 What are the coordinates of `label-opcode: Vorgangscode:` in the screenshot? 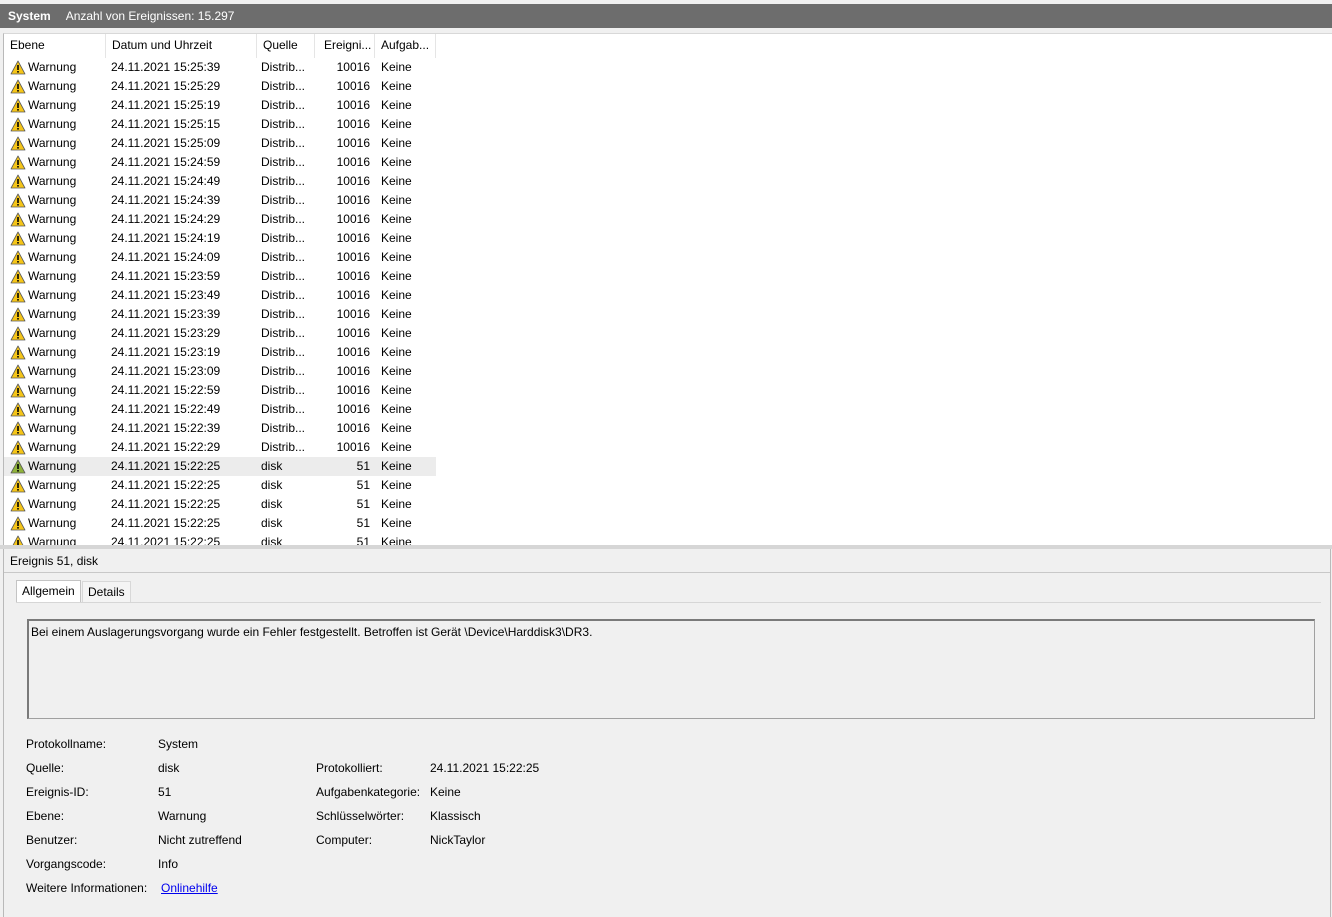 It's located at (66, 864).